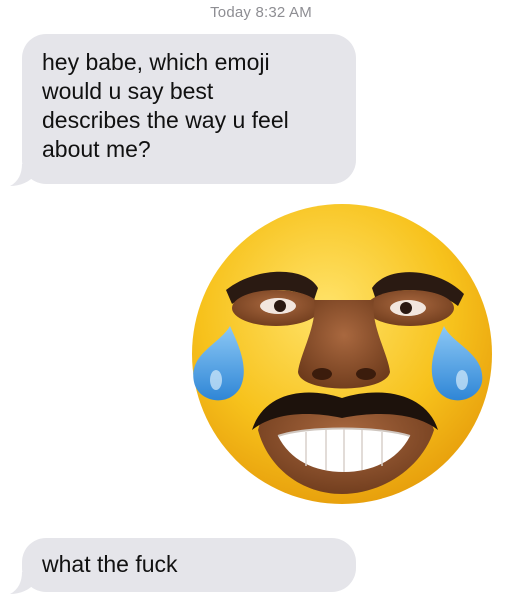 The width and height of the screenshot is (522, 602). I want to click on message-timestamp: Today 8:32 AM, so click(261, 12).